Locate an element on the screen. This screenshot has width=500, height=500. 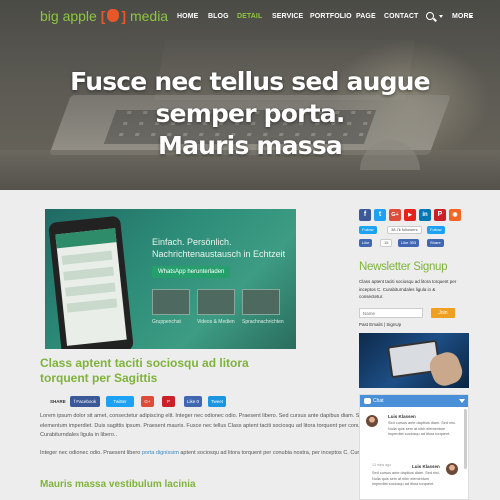
nav-item-detail: DETAIL is located at coordinates (249, 16).